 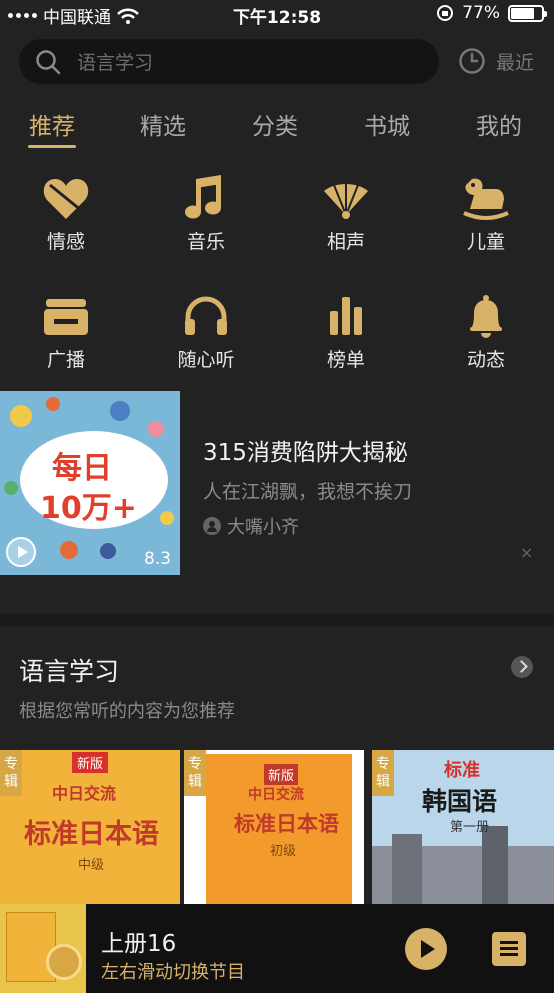 What do you see at coordinates (206, 315) in the screenshot?
I see `headphones-icon` at bounding box center [206, 315].